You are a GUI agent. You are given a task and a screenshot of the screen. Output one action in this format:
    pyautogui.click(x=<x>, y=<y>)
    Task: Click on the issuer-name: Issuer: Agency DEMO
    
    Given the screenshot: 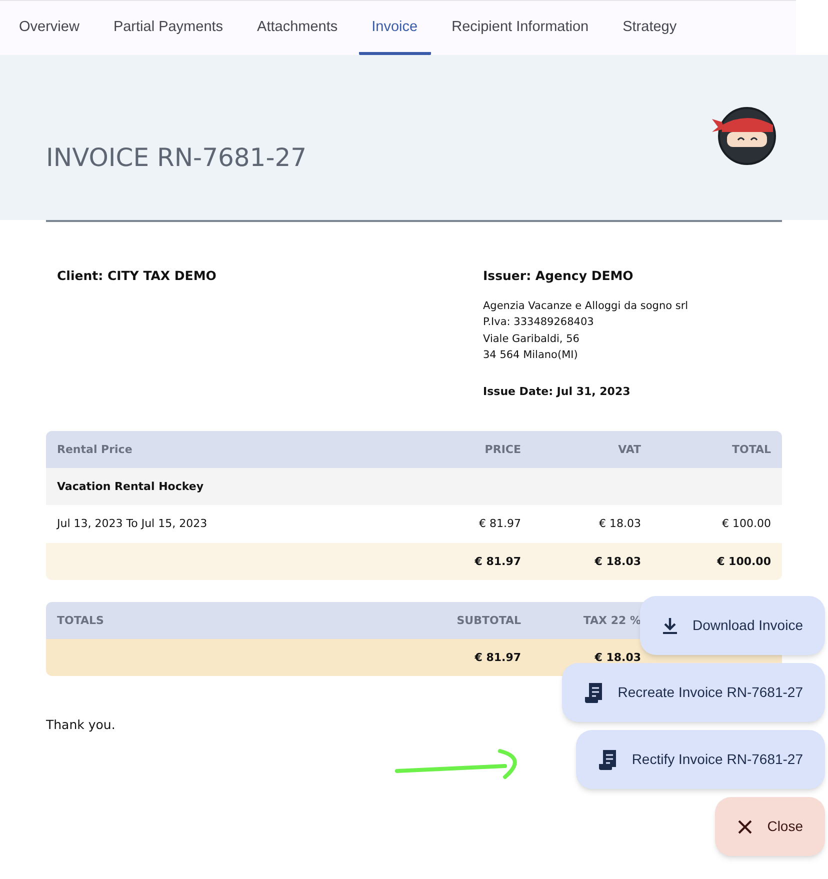 What is the action you would take?
    pyautogui.click(x=558, y=276)
    